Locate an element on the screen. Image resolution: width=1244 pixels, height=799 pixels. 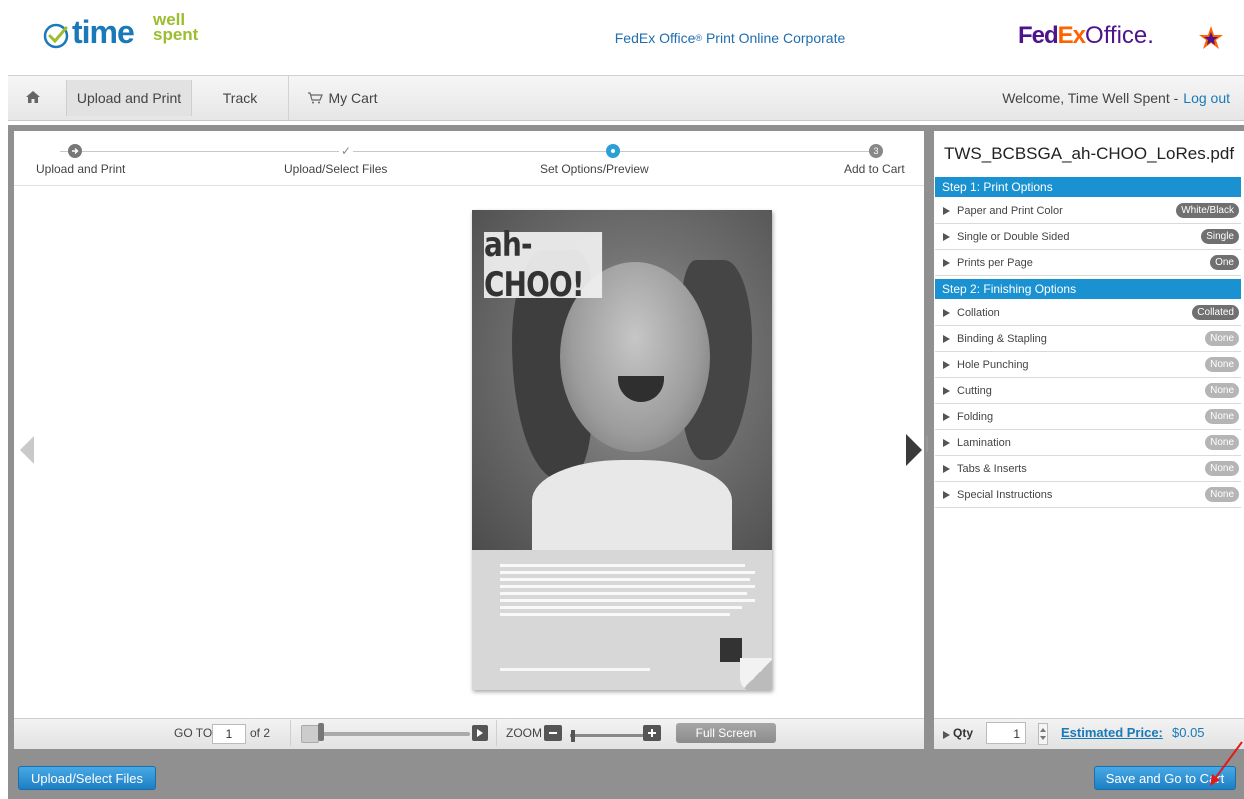
upload-select-files-button: Upload/Select Files is located at coordinates (87, 778).